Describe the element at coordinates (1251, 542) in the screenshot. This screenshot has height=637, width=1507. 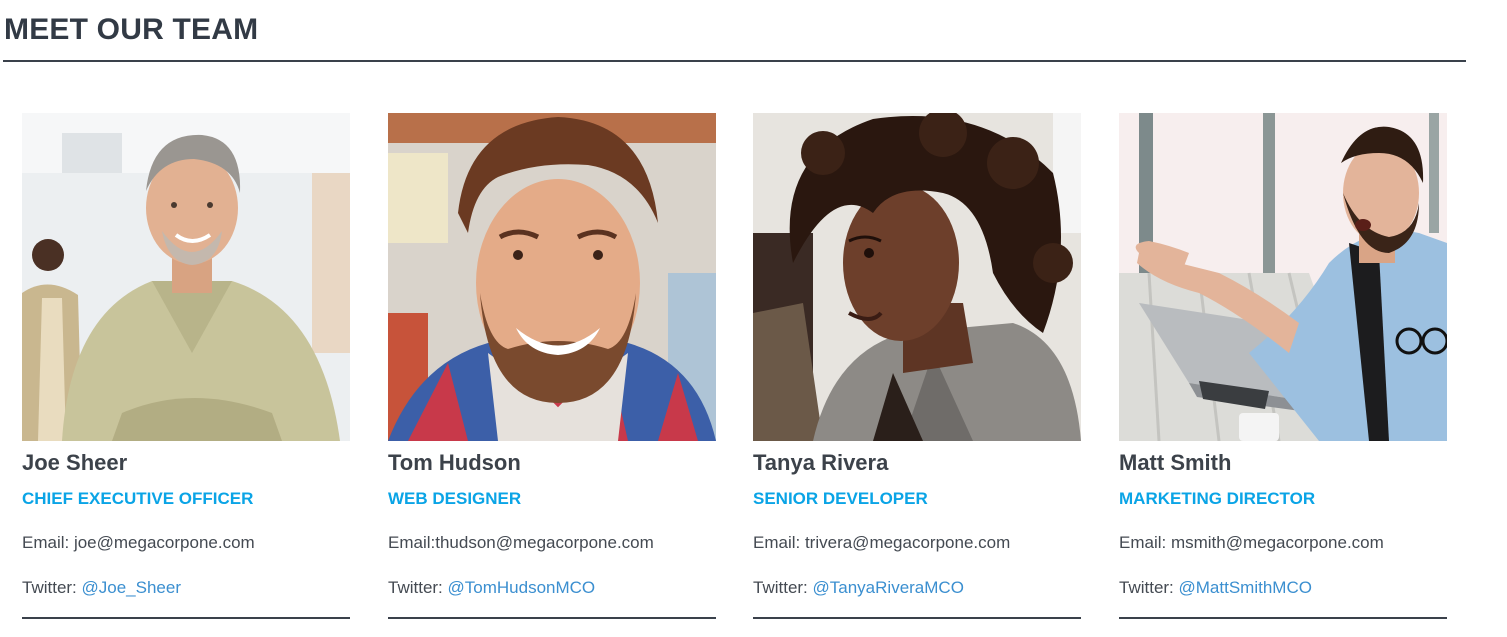
I see `member-email: Email: msmith@megacorpone.com` at that location.